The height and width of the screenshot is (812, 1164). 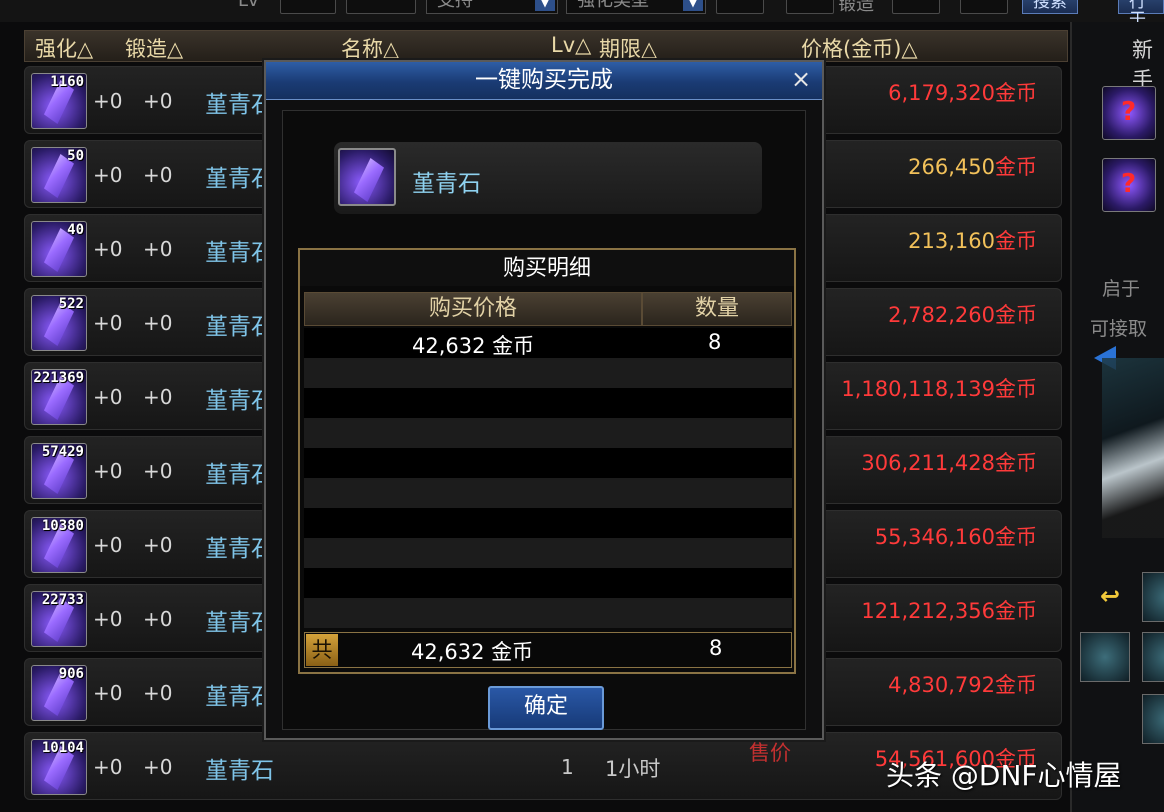 I want to click on purchased-item: 堇青石, so click(x=548, y=178).